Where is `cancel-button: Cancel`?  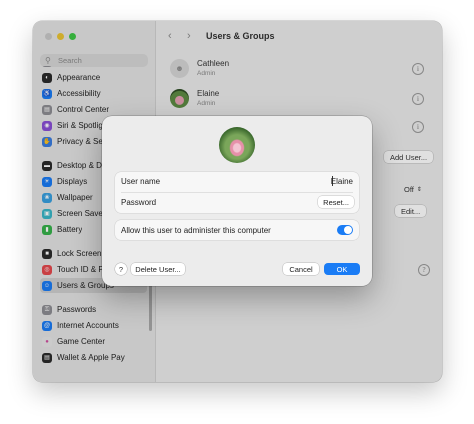 cancel-button: Cancel is located at coordinates (301, 269).